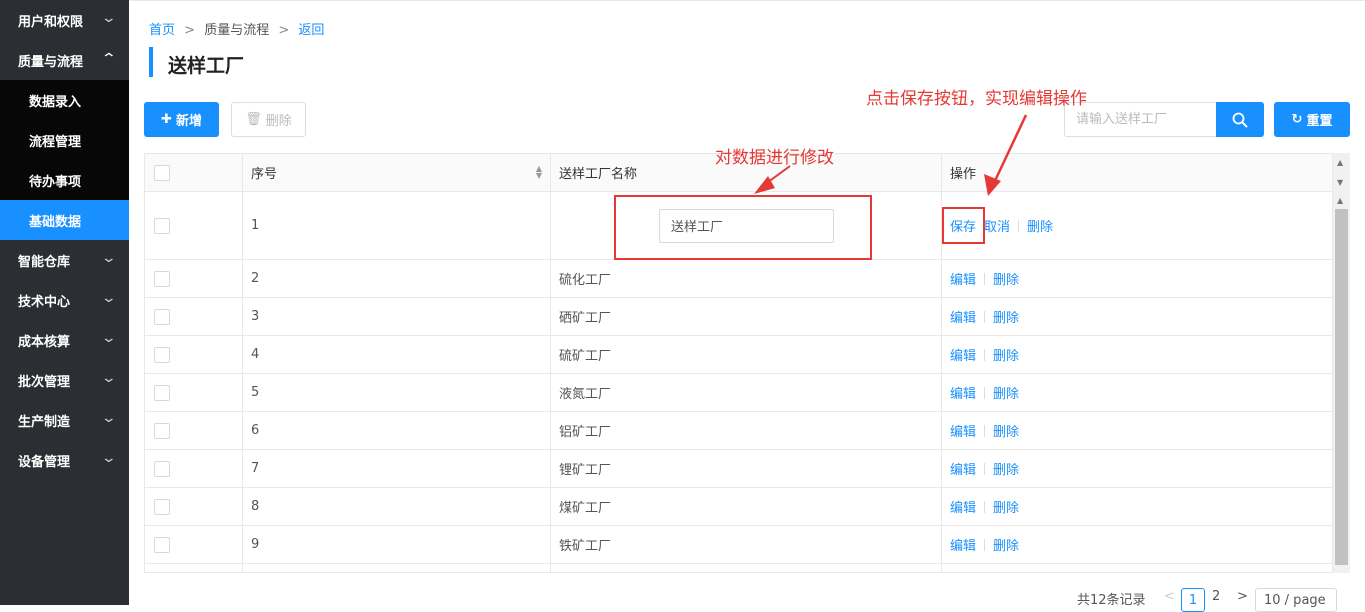  I want to click on cancel-link: 取消, so click(997, 225).